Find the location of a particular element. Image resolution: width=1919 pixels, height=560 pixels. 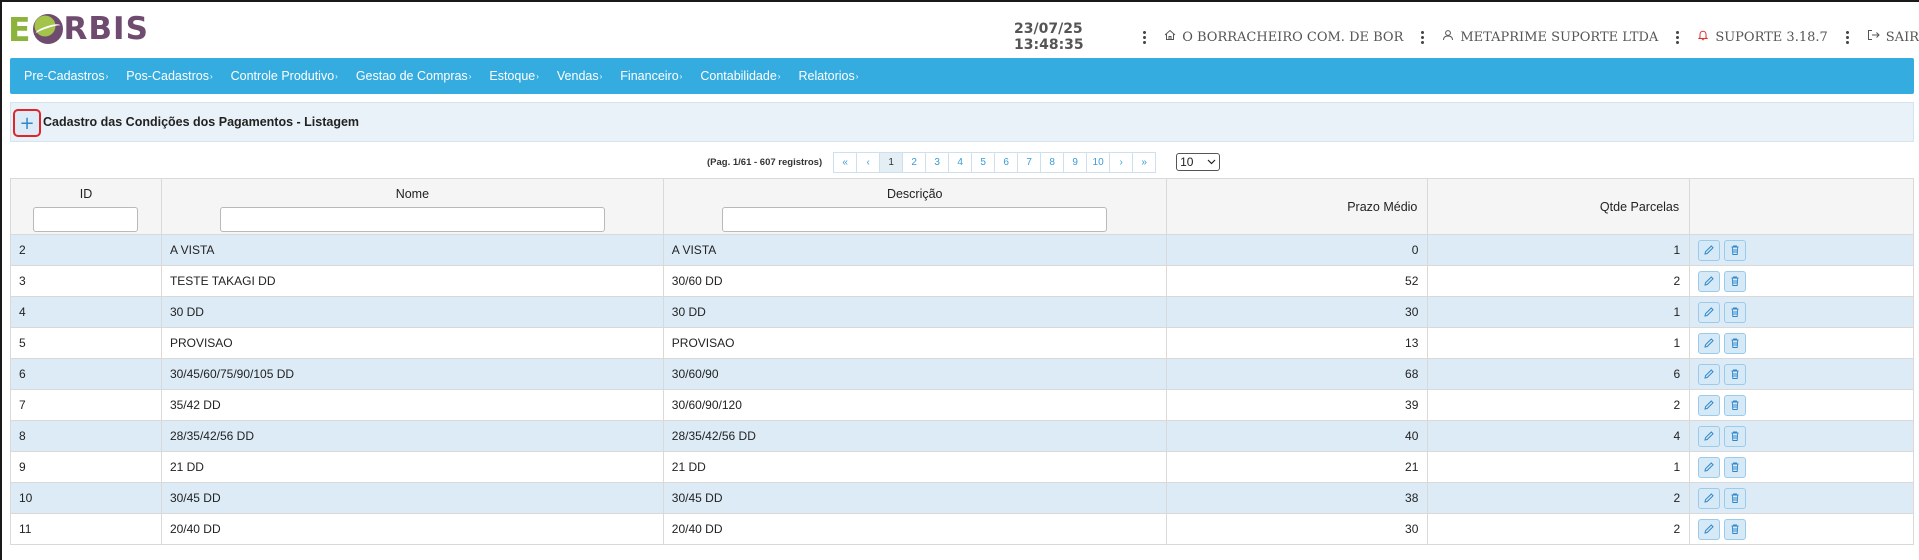

cell-descricao: 30/60/90 is located at coordinates (914, 374).